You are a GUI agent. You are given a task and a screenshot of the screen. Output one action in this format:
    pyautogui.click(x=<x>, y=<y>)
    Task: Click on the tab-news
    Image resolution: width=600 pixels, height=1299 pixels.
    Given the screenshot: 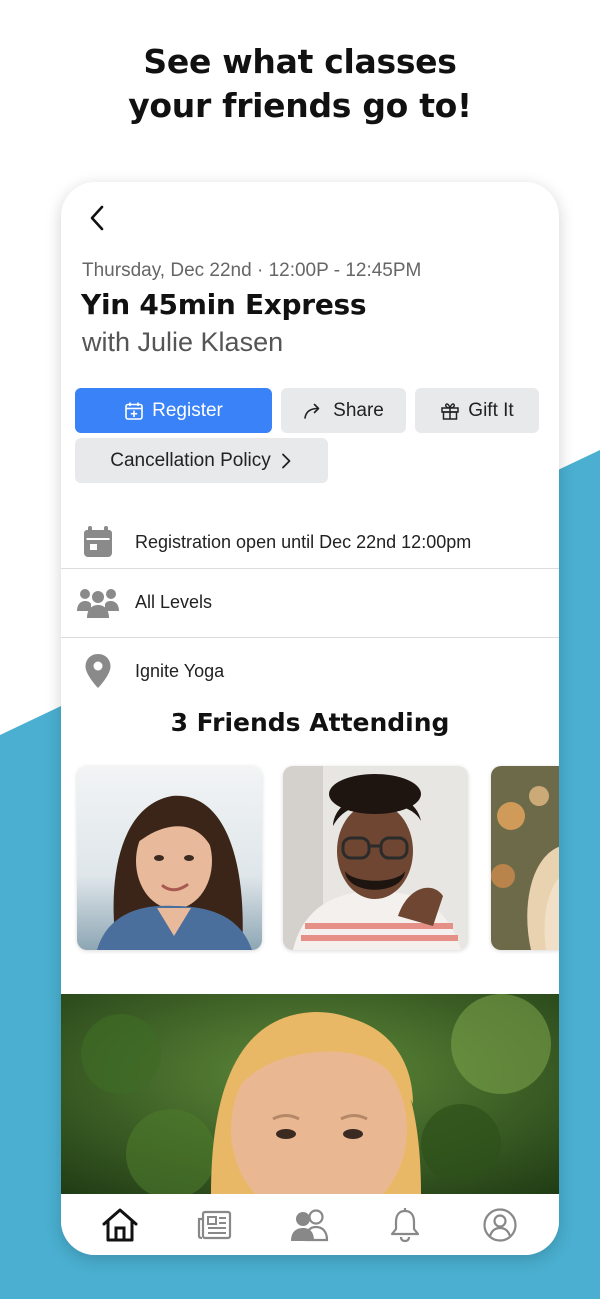 What is the action you would take?
    pyautogui.click(x=215, y=1225)
    